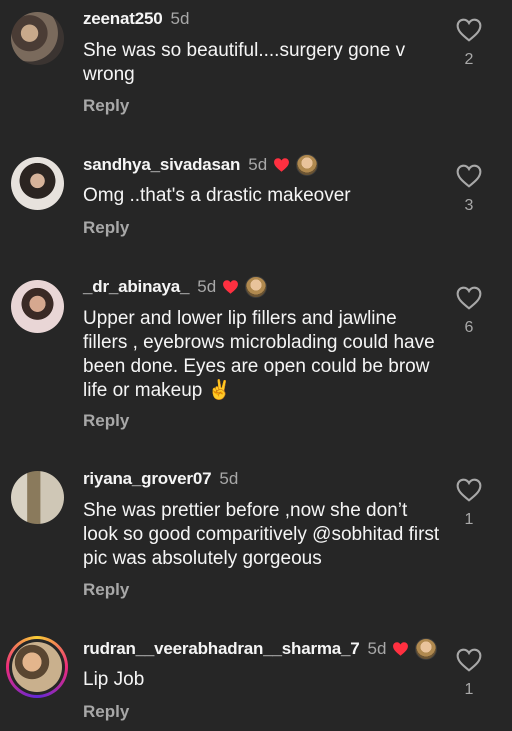 The width and height of the screenshot is (512, 731). Describe the element at coordinates (123, 19) in the screenshot. I see `comment-username: zeenat250` at that location.